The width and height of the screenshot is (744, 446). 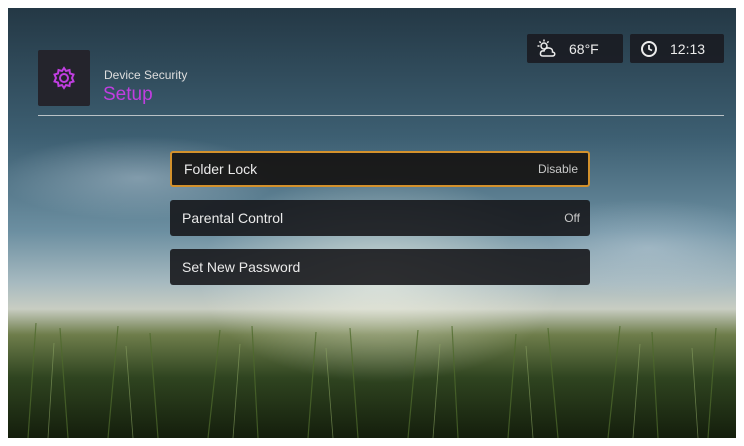 I want to click on menu-item-label: Folder Lock, so click(x=221, y=169).